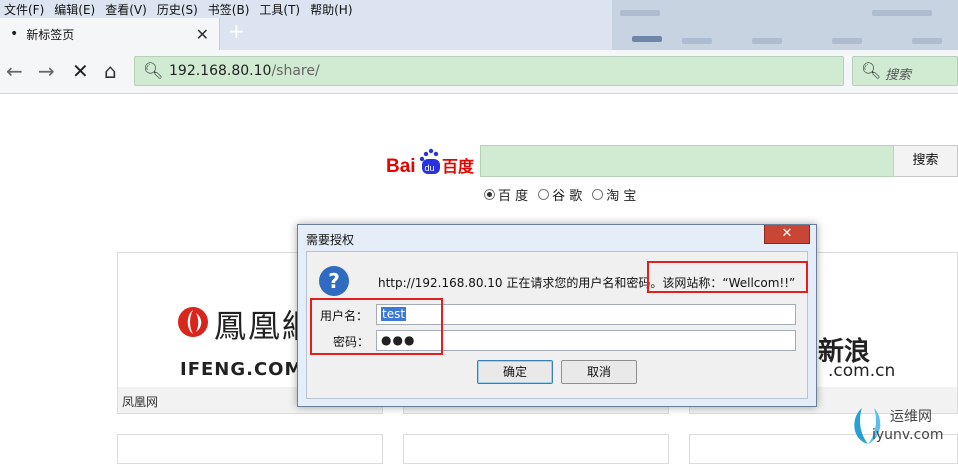  What do you see at coordinates (220, 71) in the screenshot?
I see `url-host: 192.168.80.10` at bounding box center [220, 71].